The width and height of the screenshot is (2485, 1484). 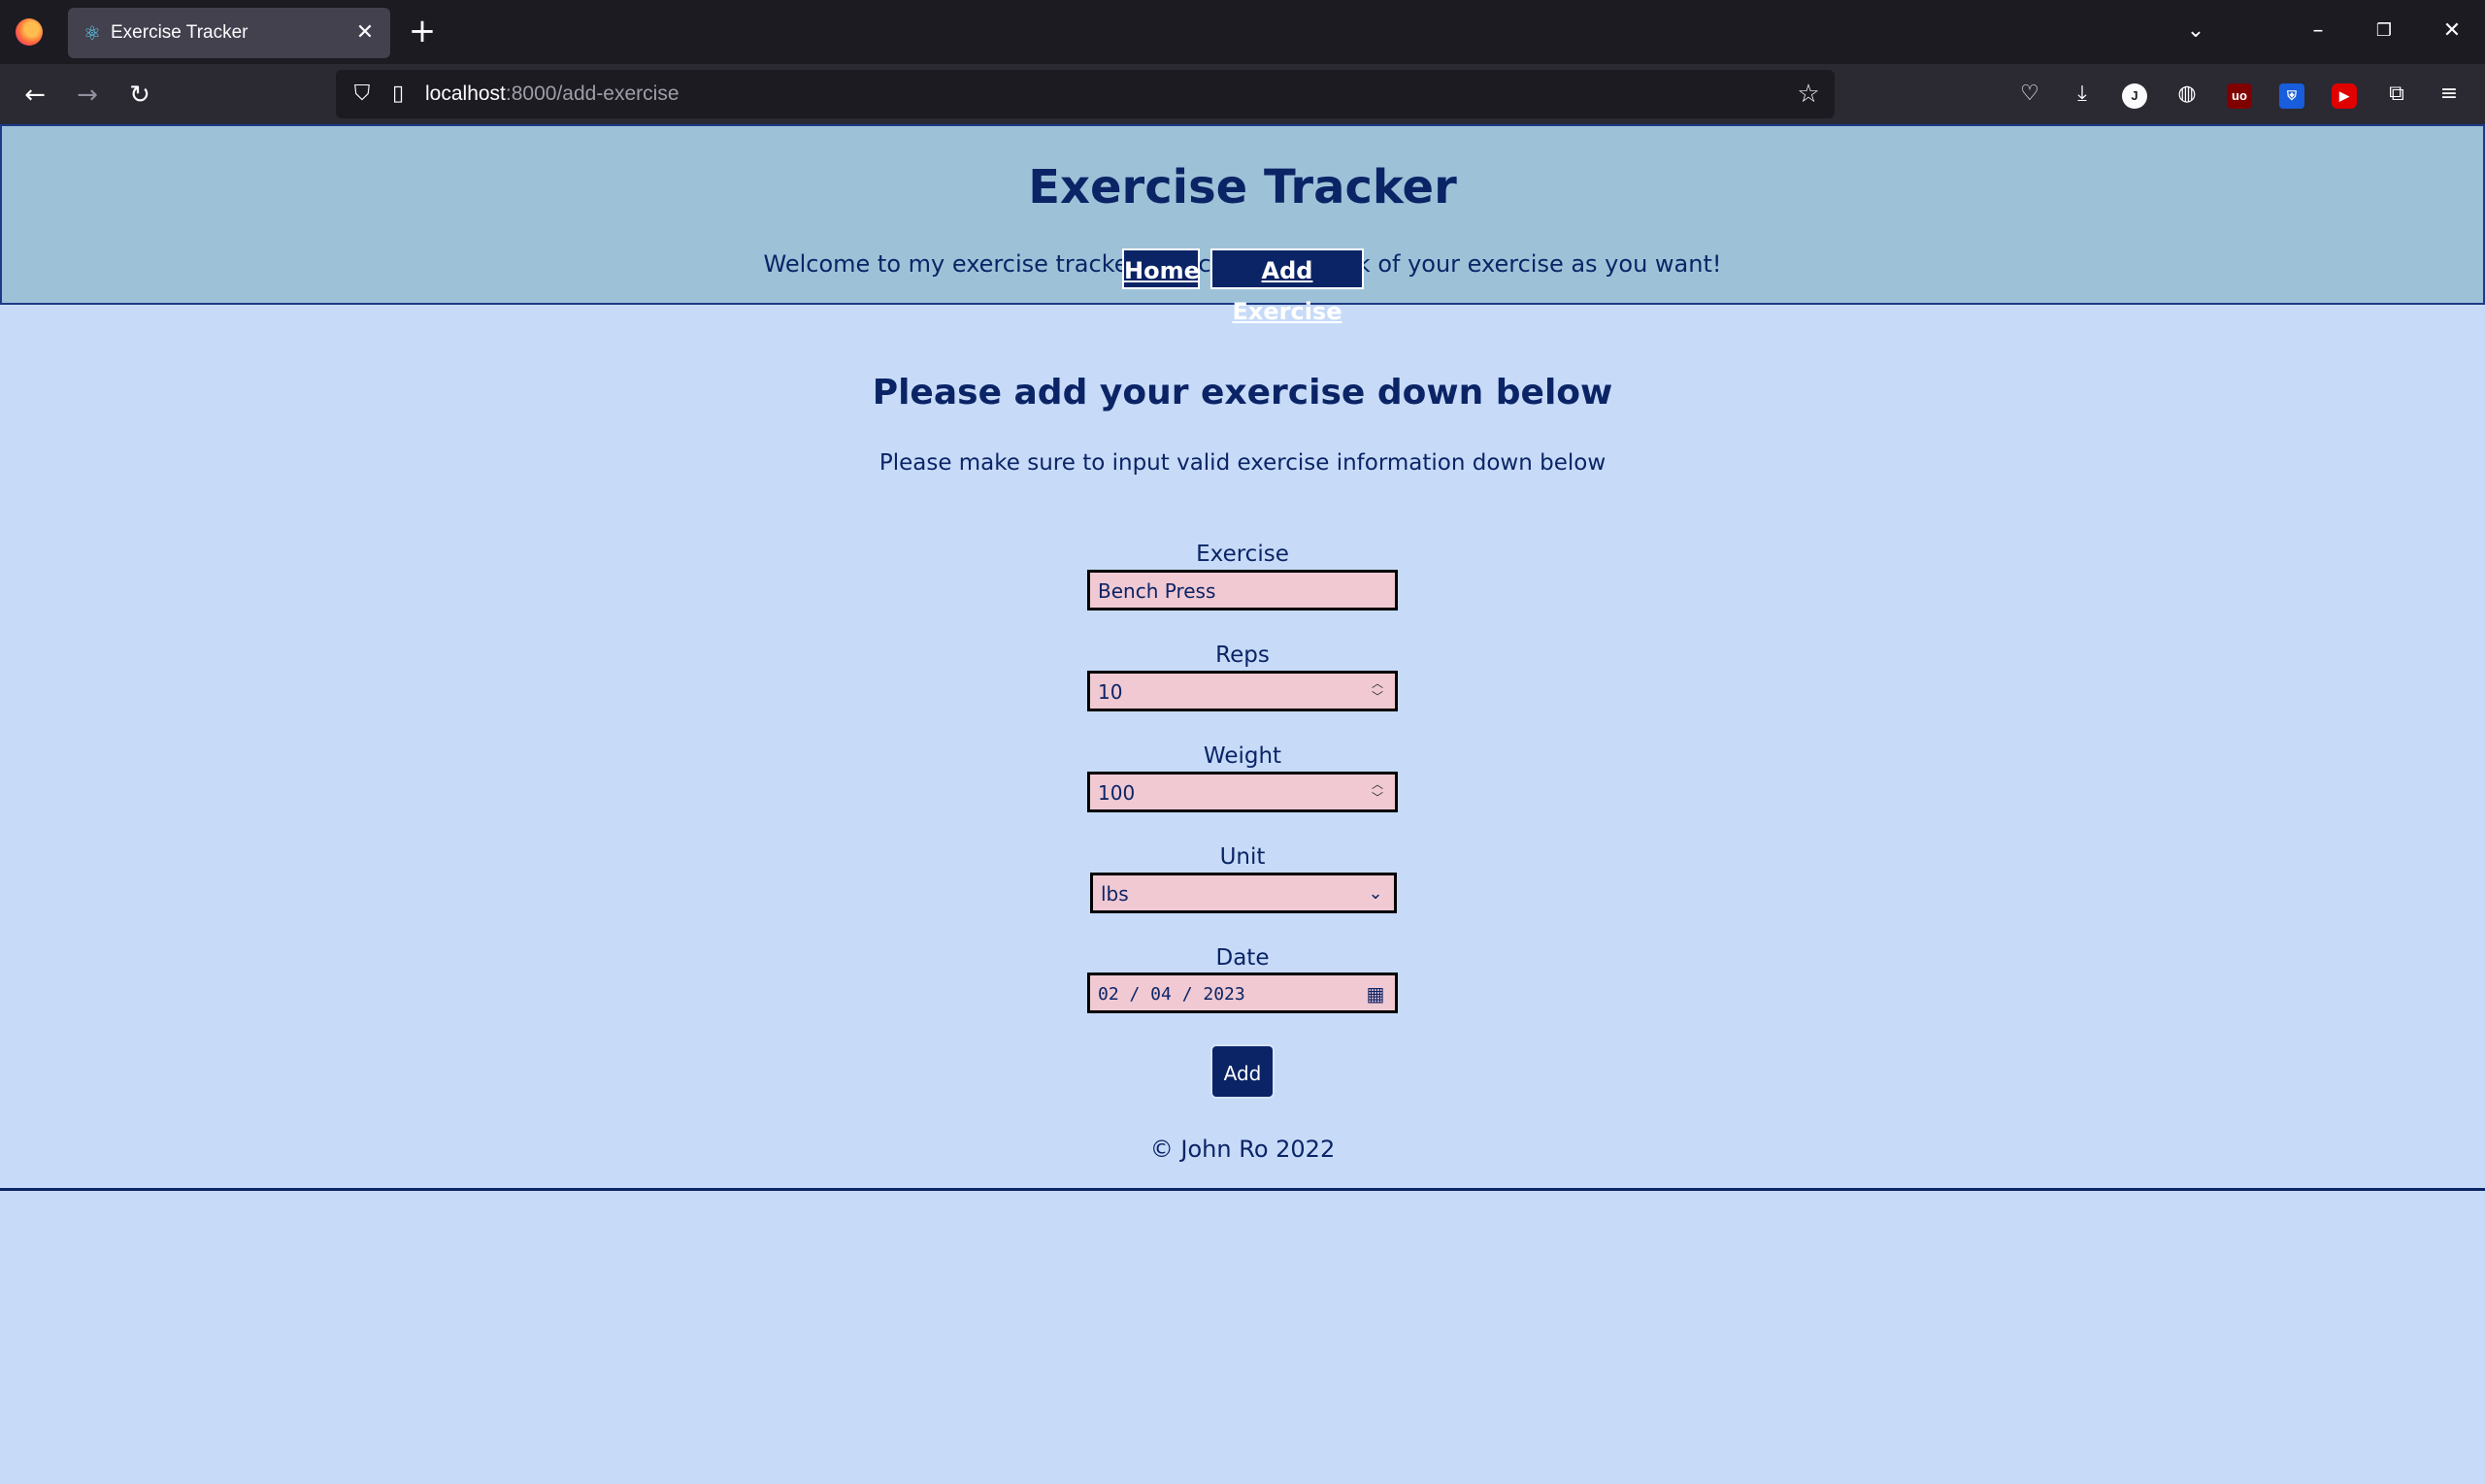 What do you see at coordinates (1242, 691) in the screenshot?
I see `reps-input: 10 ︿ ﹀` at bounding box center [1242, 691].